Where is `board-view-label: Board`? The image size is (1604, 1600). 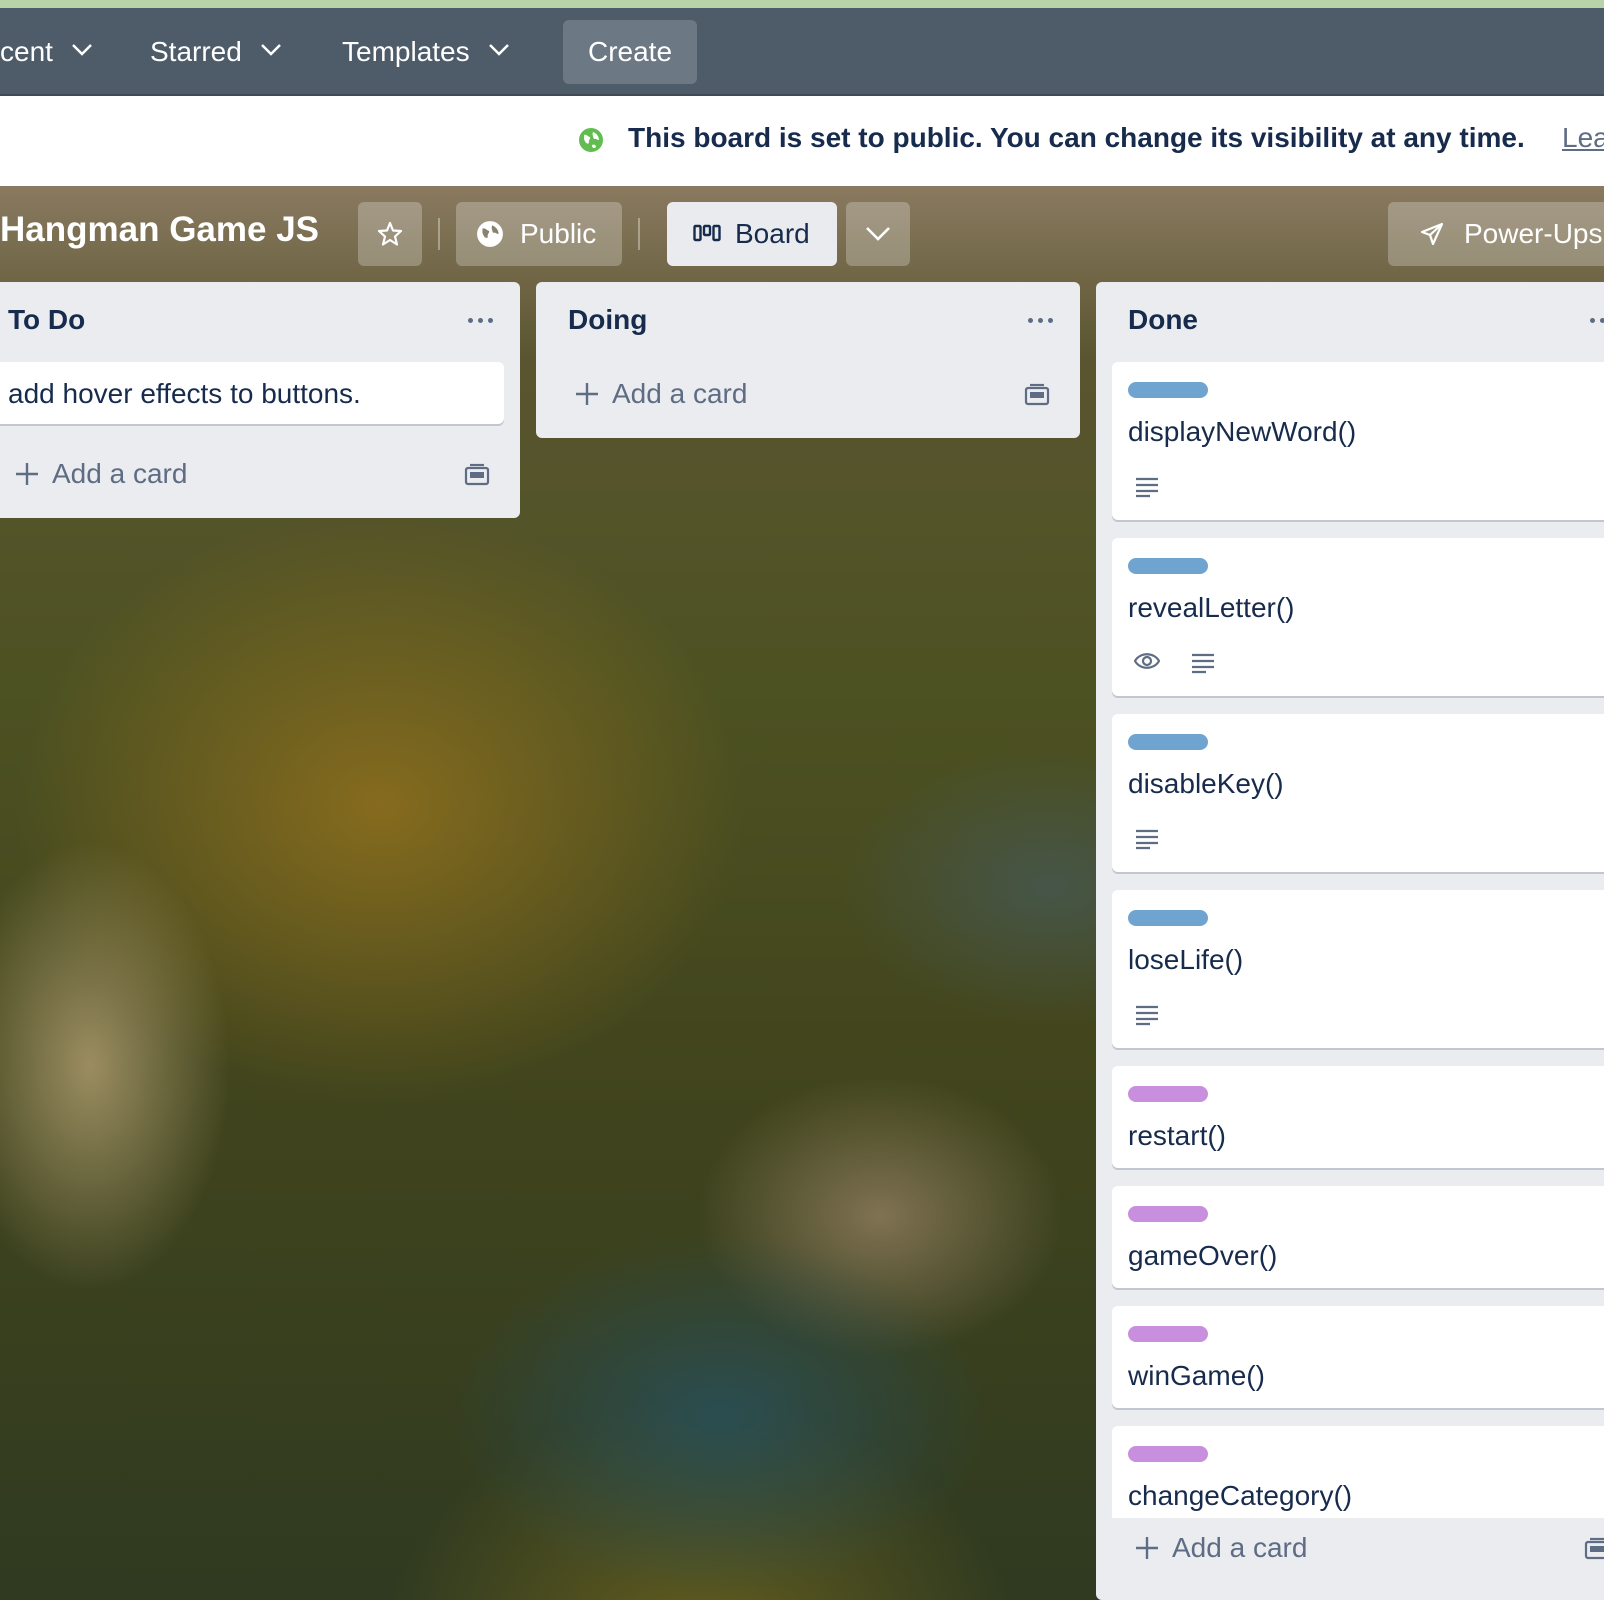 board-view-label: Board is located at coordinates (772, 233).